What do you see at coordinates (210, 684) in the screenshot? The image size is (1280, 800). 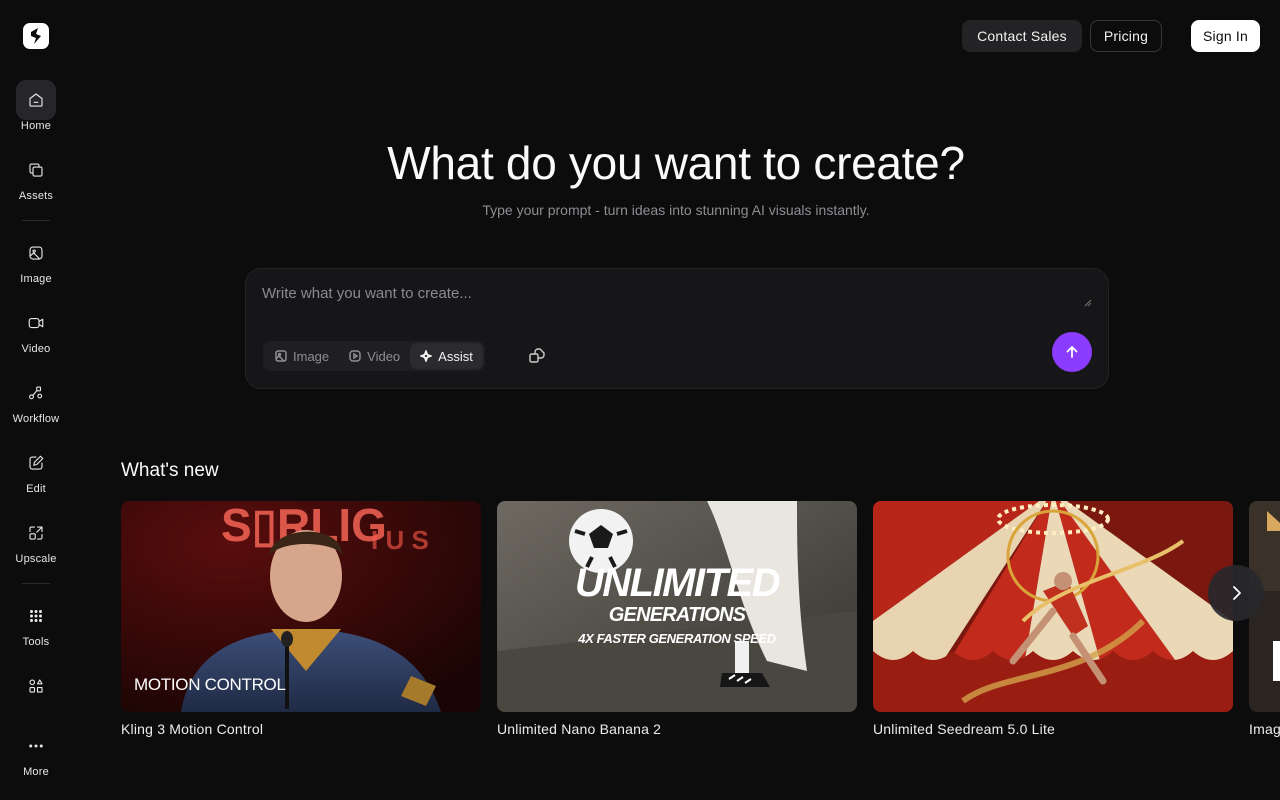 I see `card-overlay-text: MOTION CONTROL` at bounding box center [210, 684].